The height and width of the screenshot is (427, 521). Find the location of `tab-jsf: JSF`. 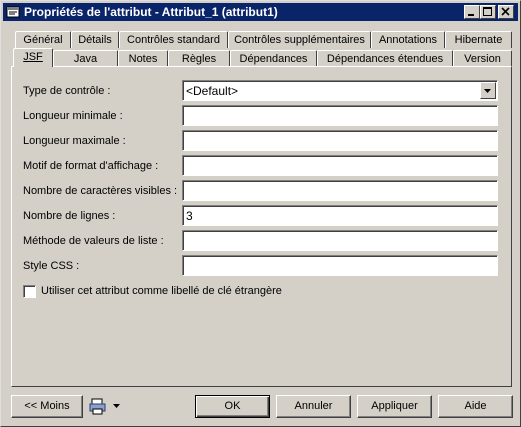

tab-jsf: JSF is located at coordinates (33, 57).